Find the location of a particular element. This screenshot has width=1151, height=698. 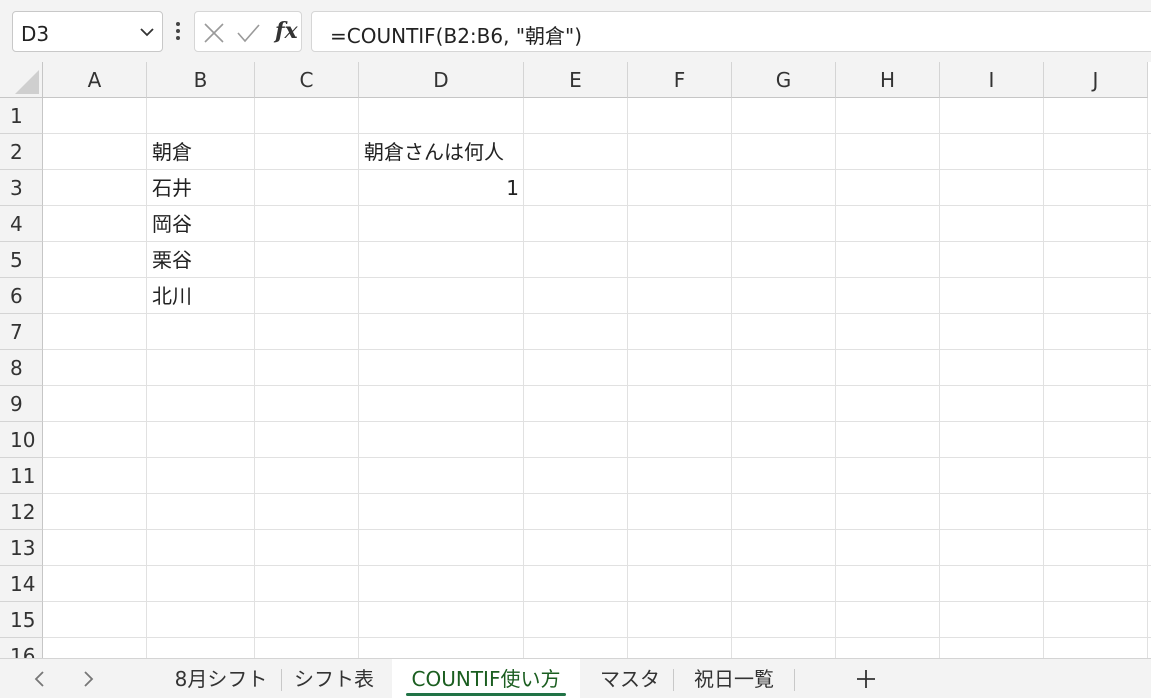

row-header-11: 11 is located at coordinates (21, 476).